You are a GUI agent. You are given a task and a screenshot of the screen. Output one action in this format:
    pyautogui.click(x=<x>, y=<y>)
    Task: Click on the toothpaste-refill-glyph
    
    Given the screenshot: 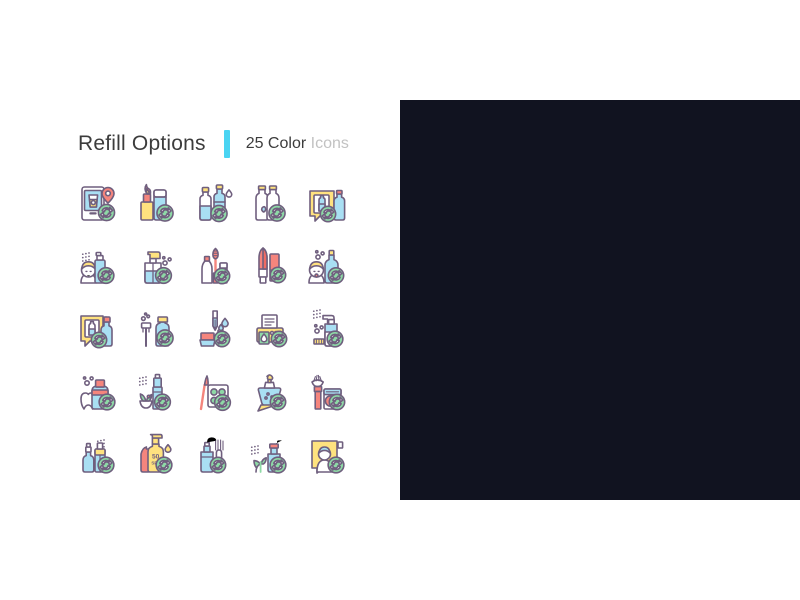 What is the action you would take?
    pyautogui.click(x=212, y=454)
    